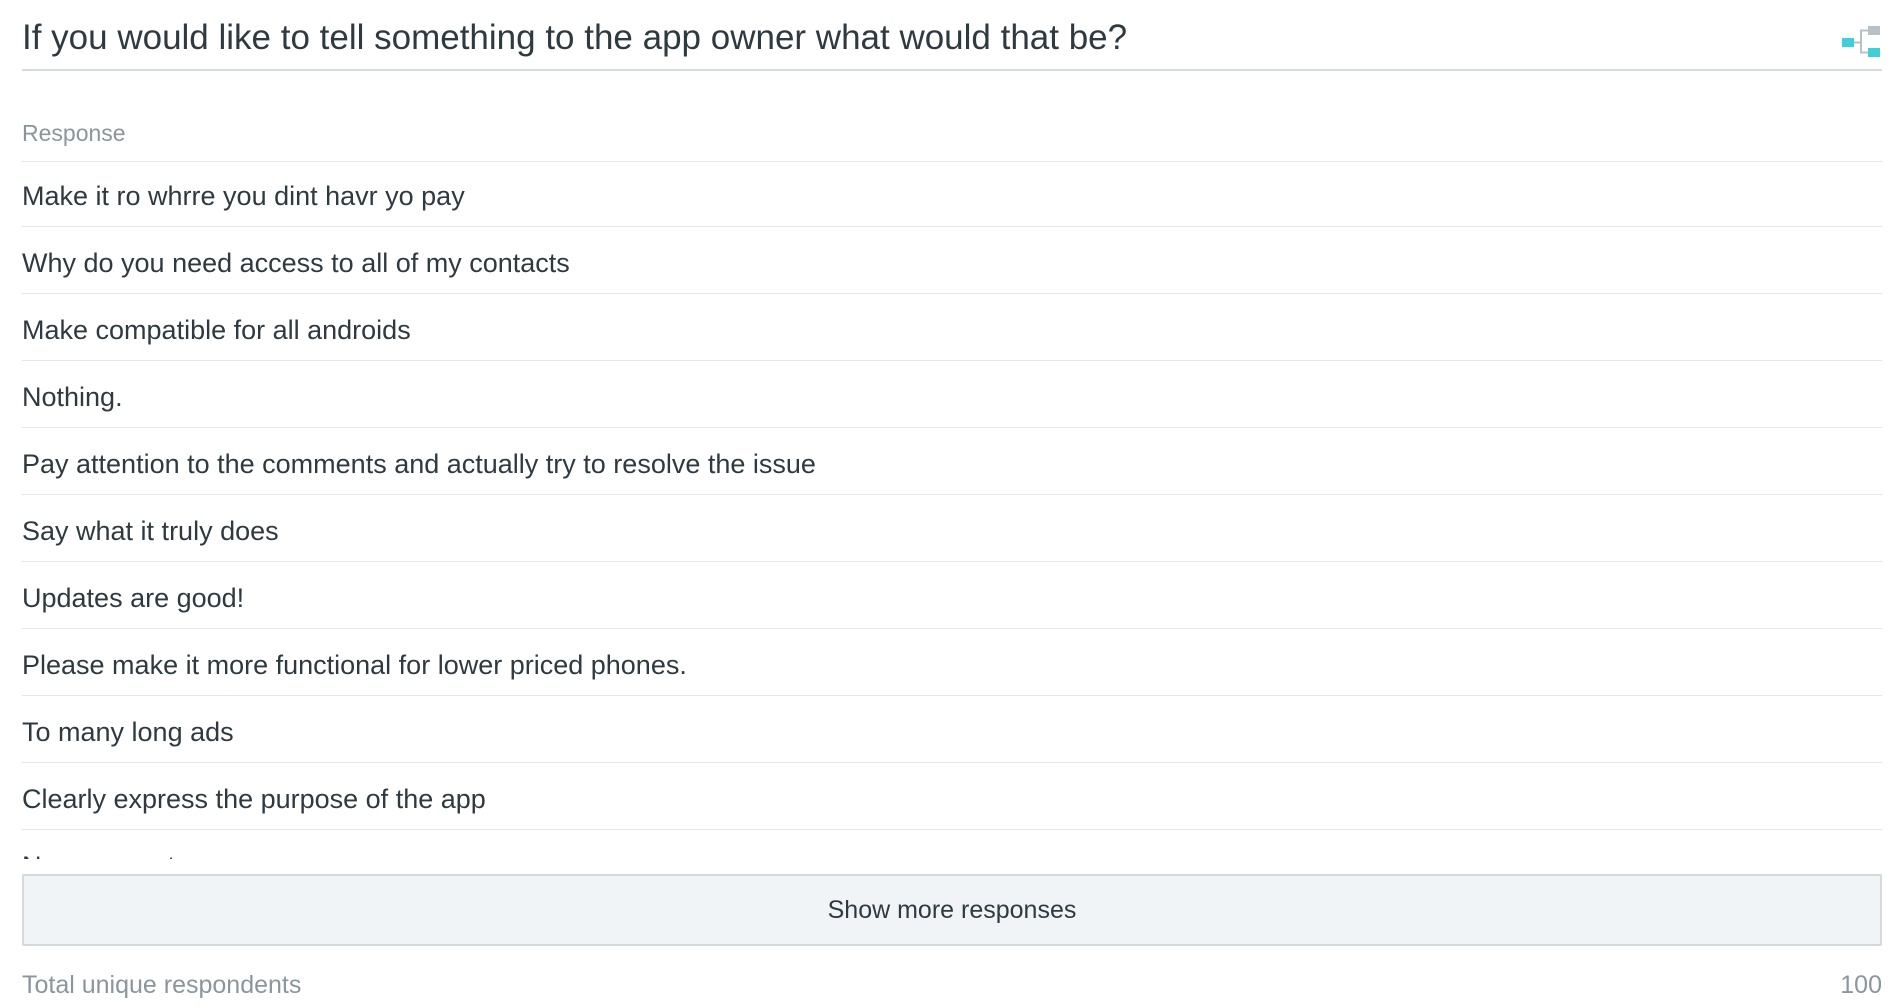 The image size is (1902, 1008). What do you see at coordinates (952, 844) in the screenshot?
I see `response-row: No comment` at bounding box center [952, 844].